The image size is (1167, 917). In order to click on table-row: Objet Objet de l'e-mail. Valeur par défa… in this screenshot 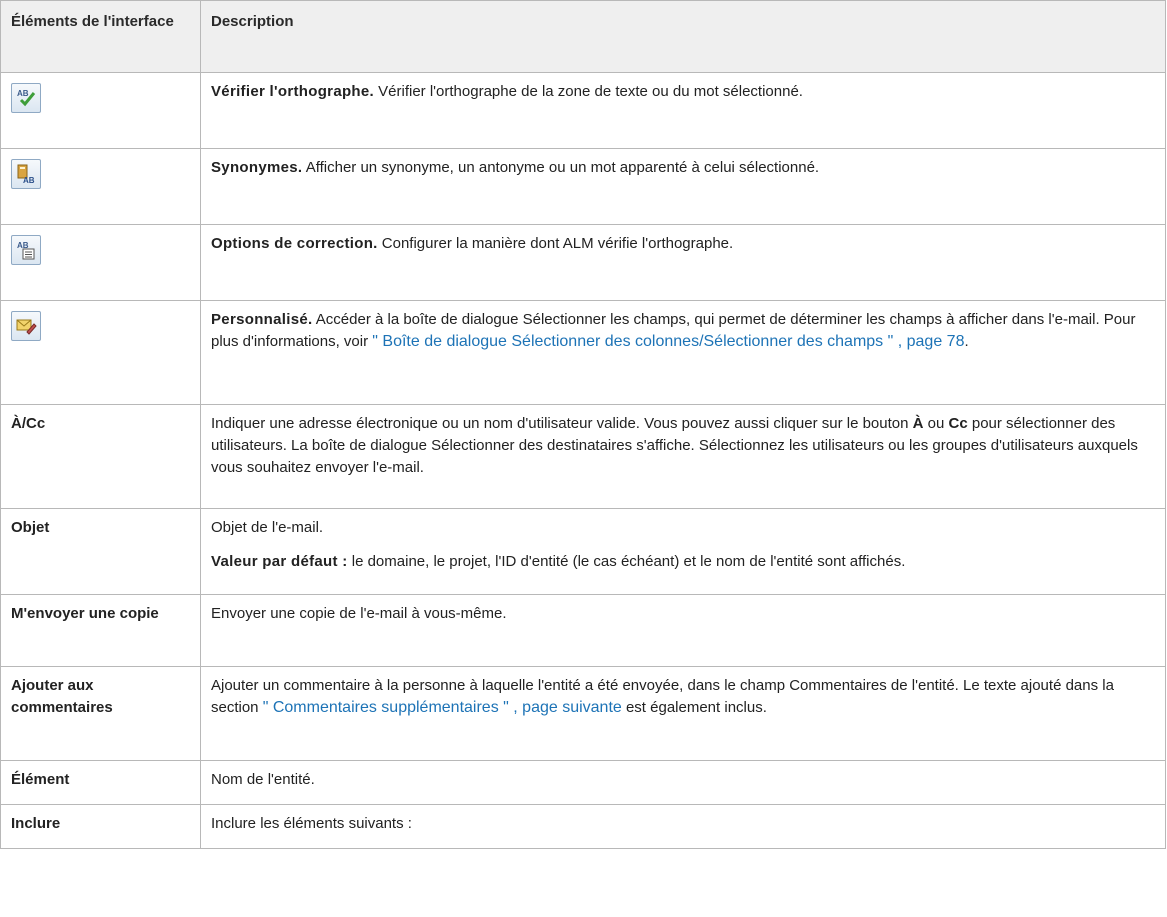, I will do `click(583, 551)`.